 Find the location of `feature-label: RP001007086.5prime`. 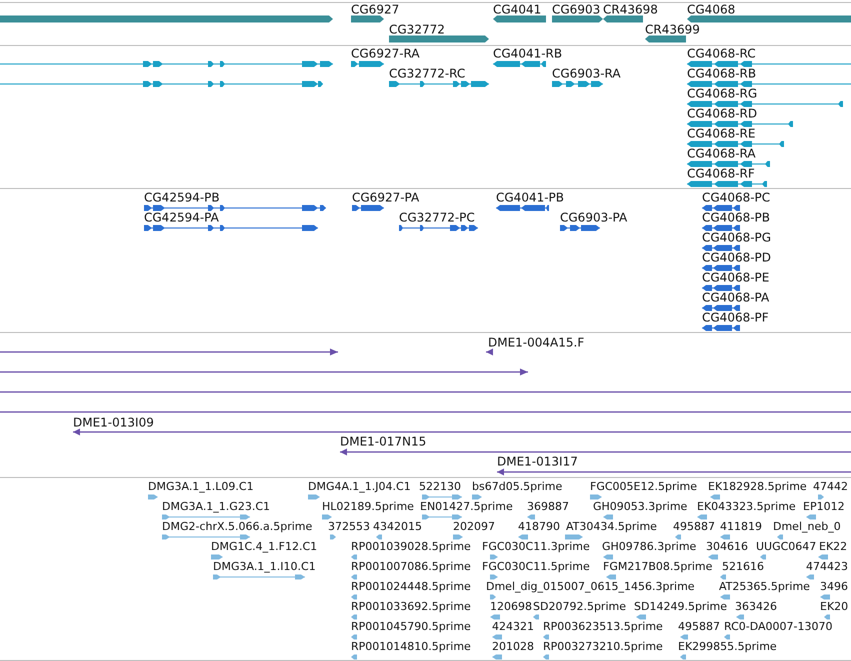

feature-label: RP001007086.5prime is located at coordinates (411, 566).